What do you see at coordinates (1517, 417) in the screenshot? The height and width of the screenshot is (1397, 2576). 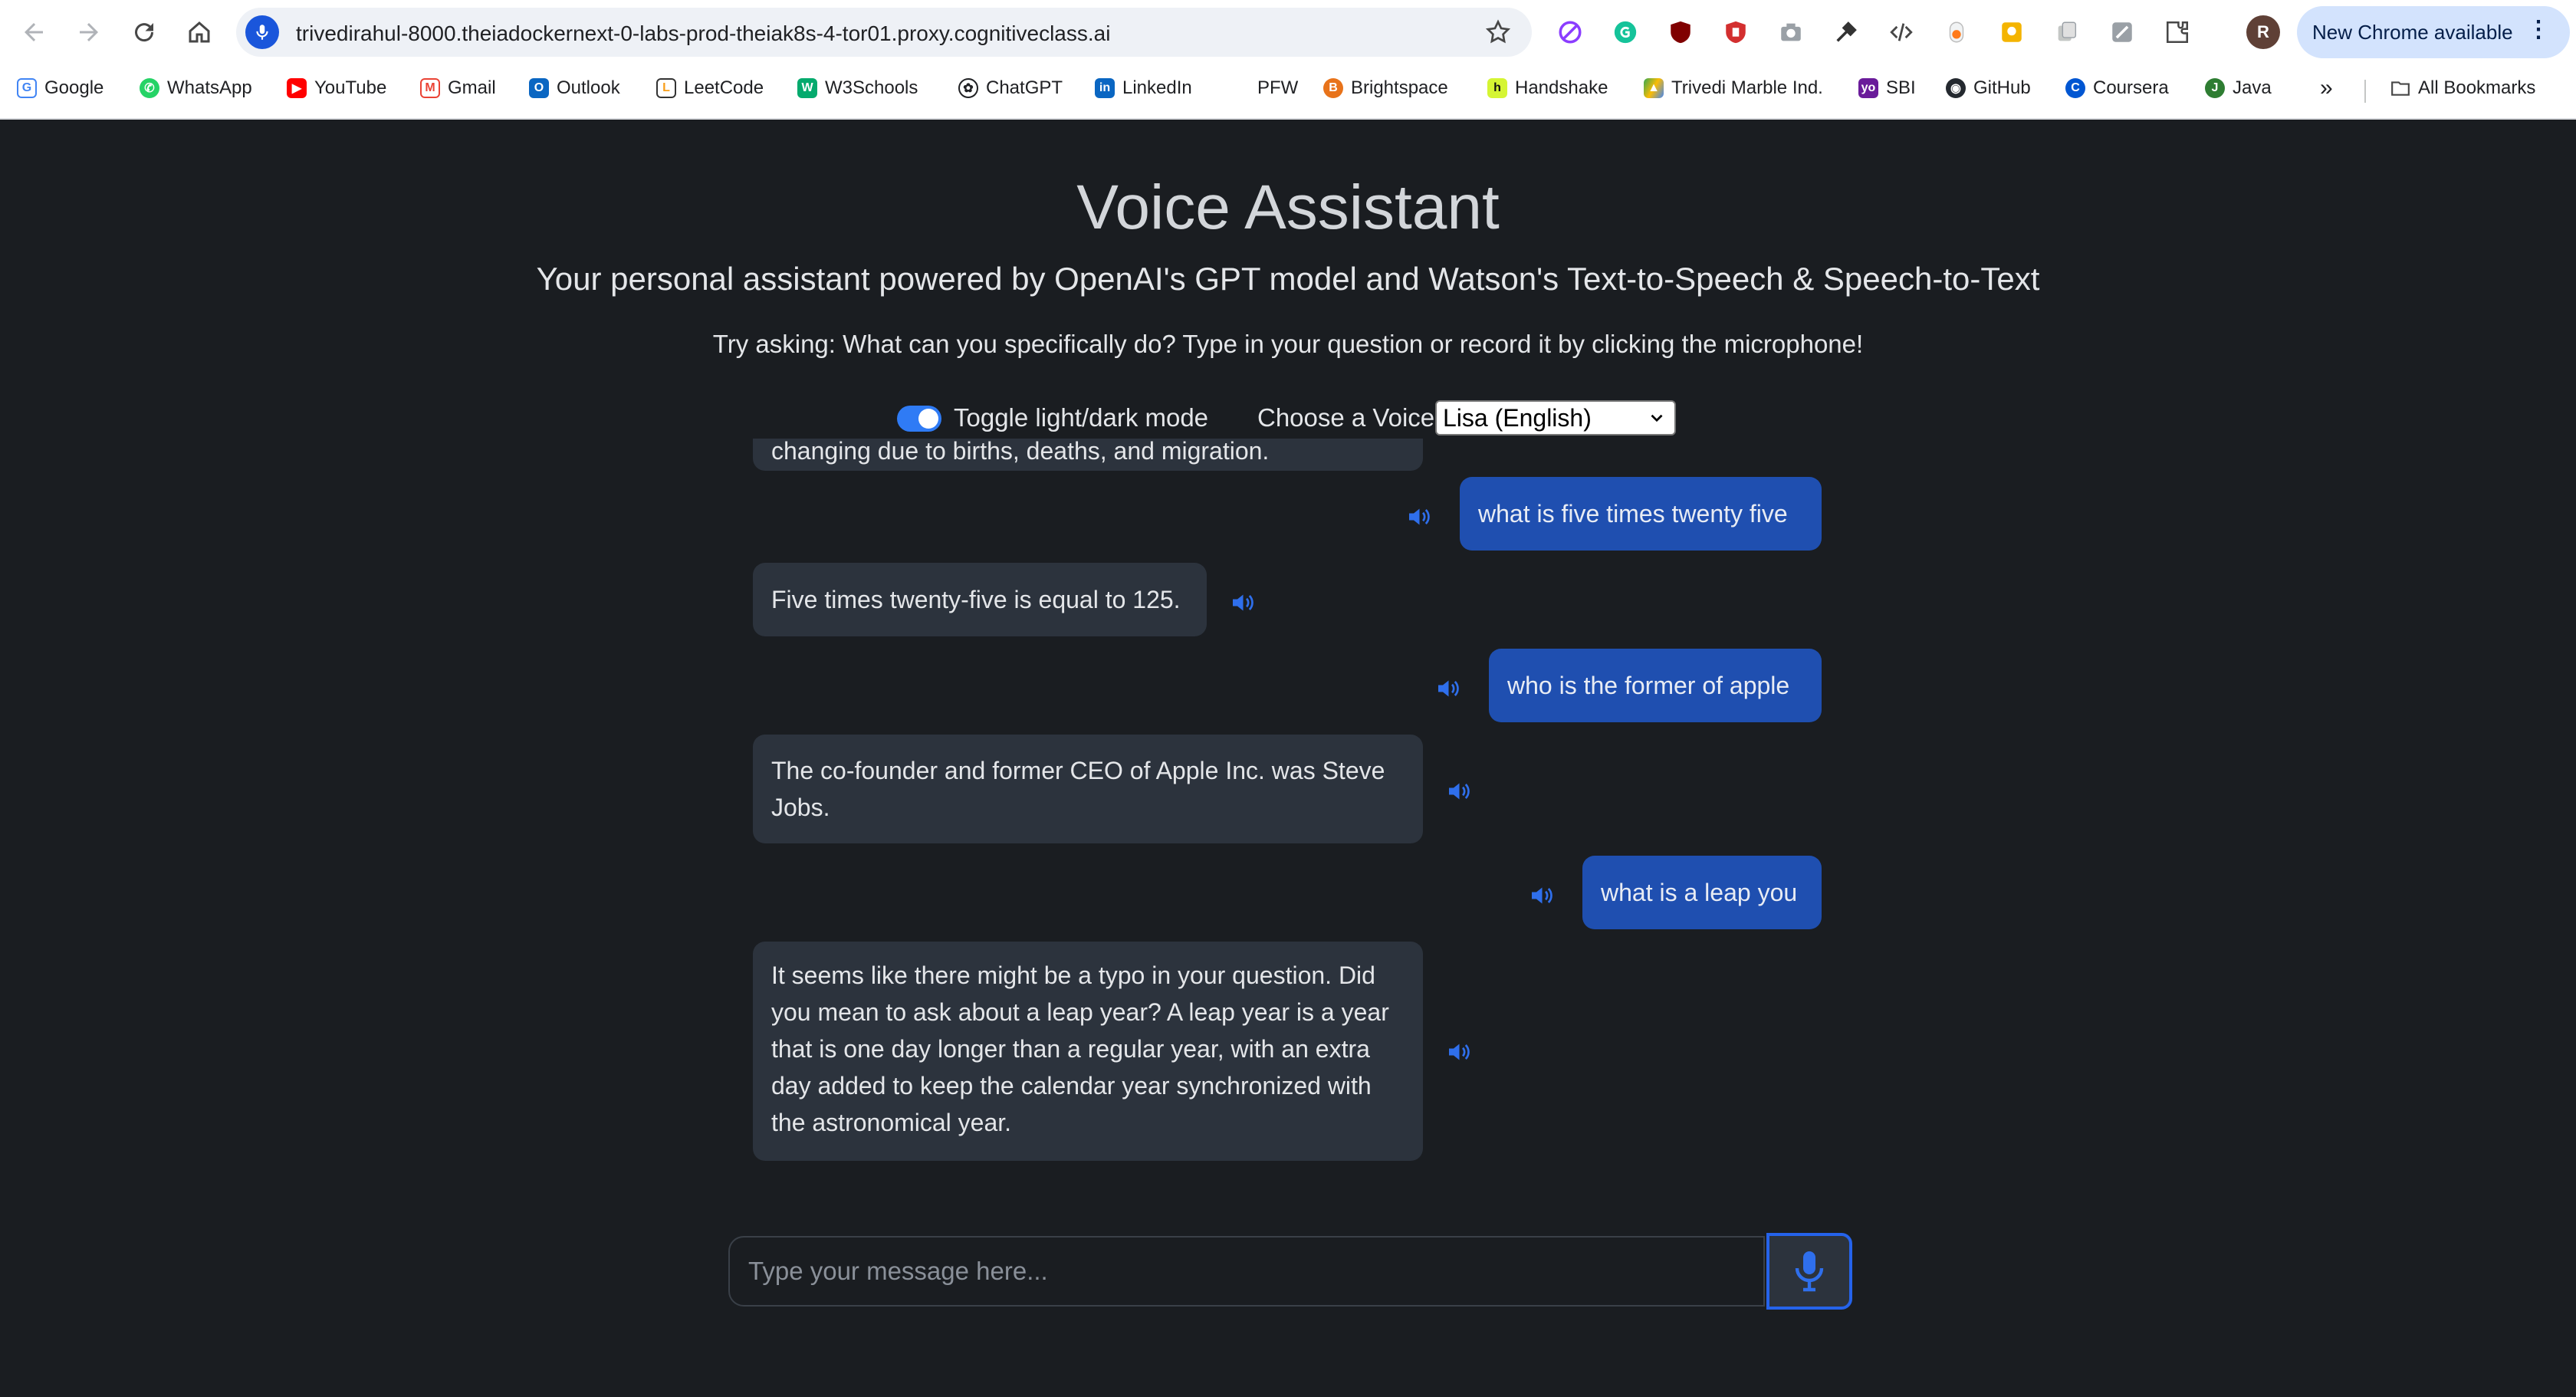 I see `voice-select-value: Lisa (English)` at bounding box center [1517, 417].